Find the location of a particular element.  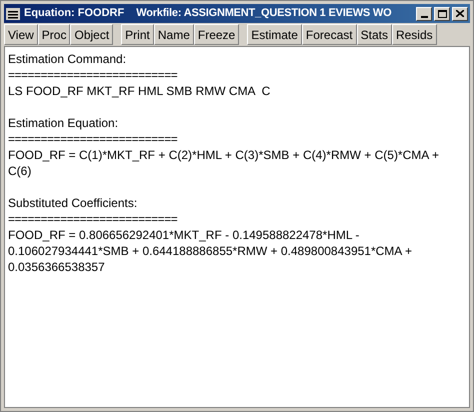

section-heading: Estimation Equation: is located at coordinates (63, 123).